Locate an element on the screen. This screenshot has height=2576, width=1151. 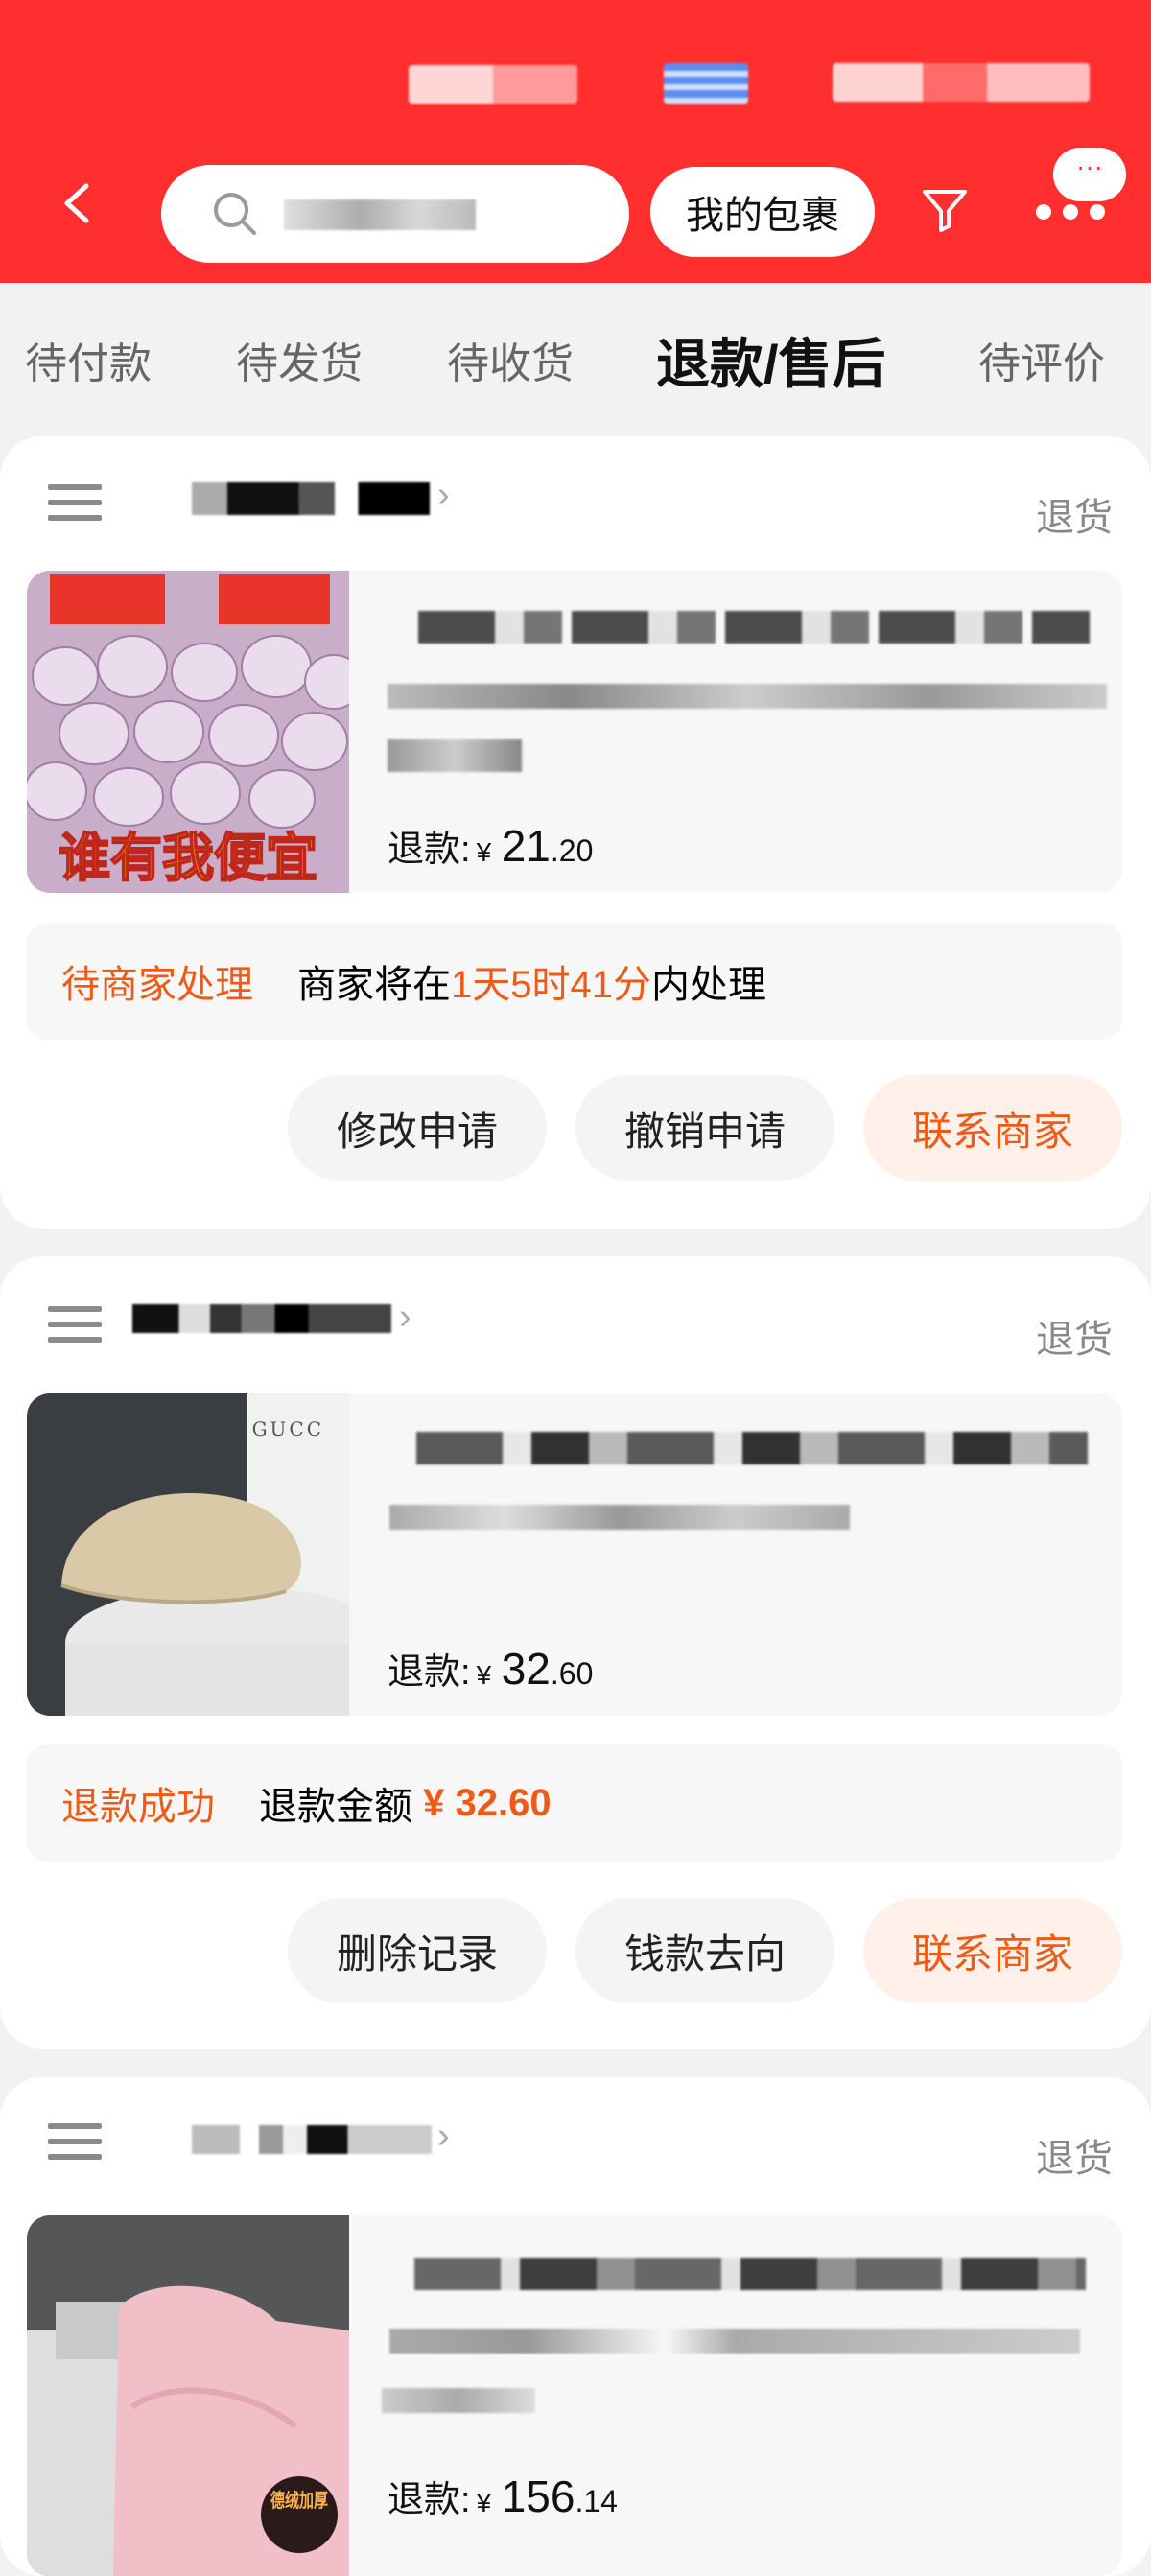
refund-status-bar: 待商家处理 商家将在 1天5时41分 内处理 is located at coordinates (574, 981).